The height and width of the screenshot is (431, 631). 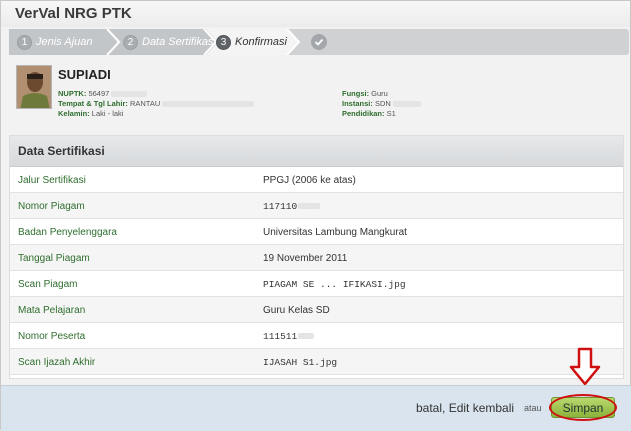 I want to click on step-1-number: 1, so click(x=24, y=42).